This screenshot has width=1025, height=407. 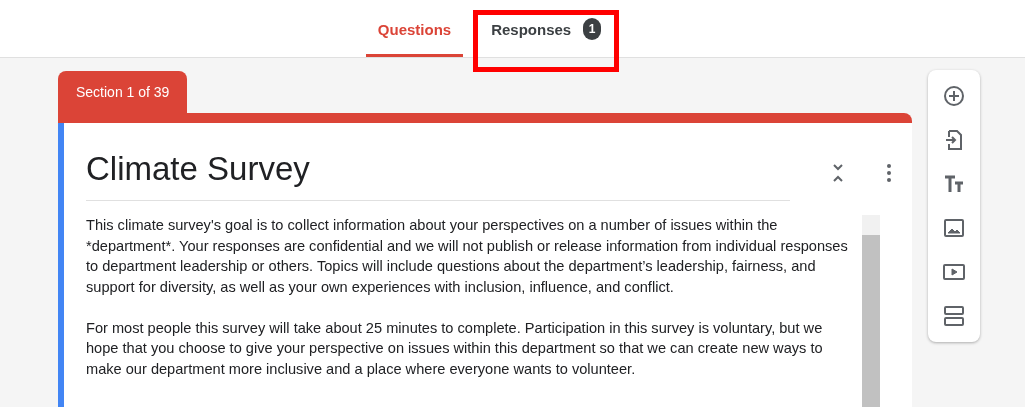 I want to click on description-paragraph: This climate survey's goal is to collect information about your perspectives on a number of issues within the *department*. Your responses are confidential and we will not publish or release information from individual responses to department leadership or others. Topics will include questions about the department’s leadership, fairness, and support for diversity, as well as your own experiences with inclusion, influence, and conflict., so click(x=467, y=256).